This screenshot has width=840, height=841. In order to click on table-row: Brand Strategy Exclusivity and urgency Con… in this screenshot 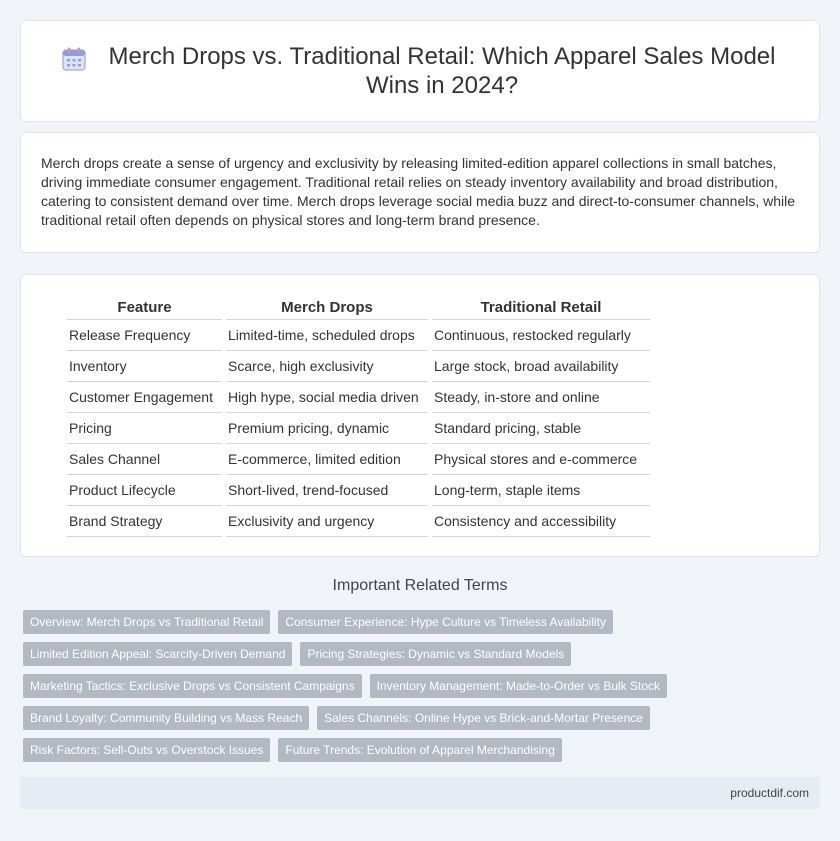, I will do `click(358, 521)`.